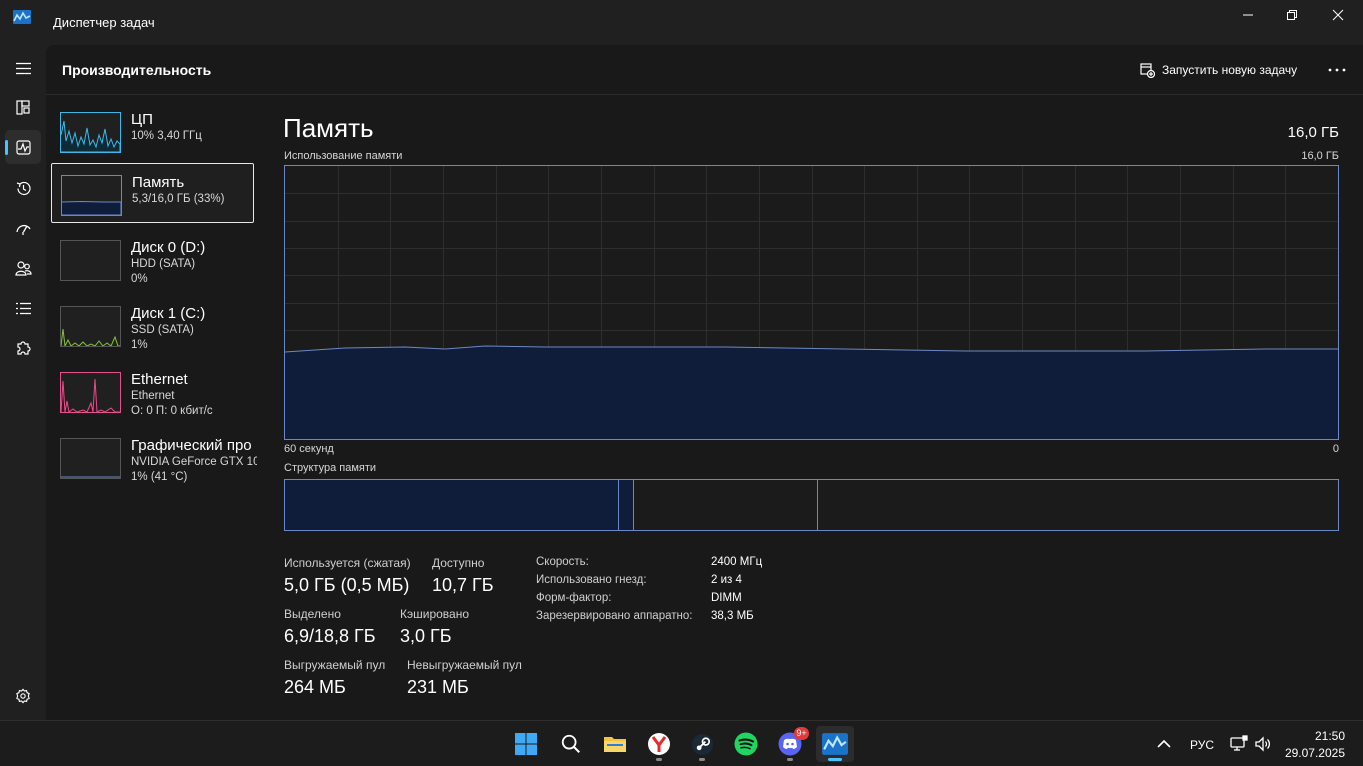  I want to click on task-manager-taskbar-button, so click(835, 744).